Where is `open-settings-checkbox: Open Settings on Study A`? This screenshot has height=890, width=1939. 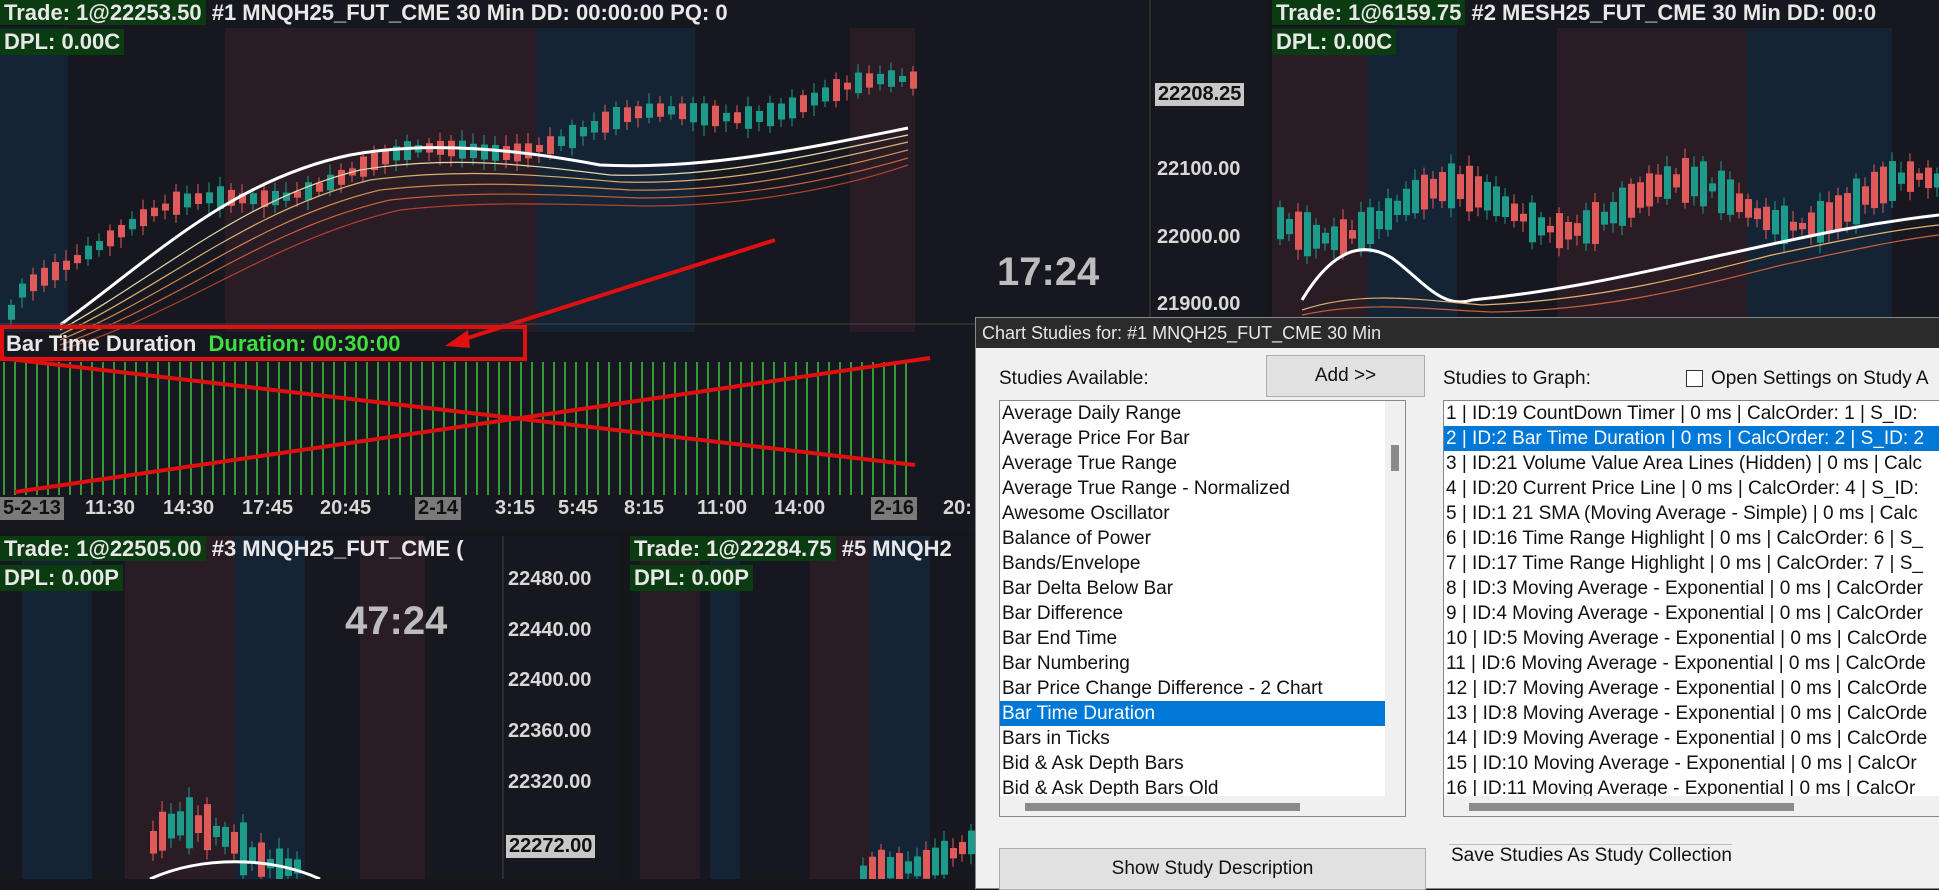 open-settings-checkbox: Open Settings on Study A is located at coordinates (1807, 379).